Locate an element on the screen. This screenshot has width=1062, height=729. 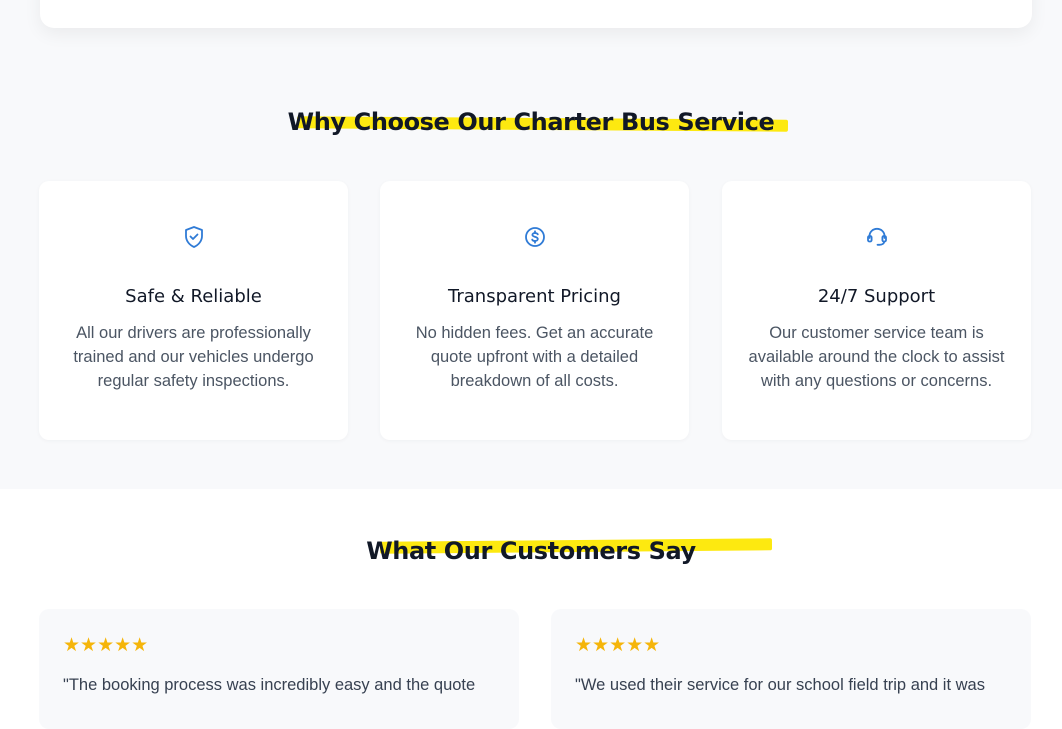
dollar-circle-icon is located at coordinates (534, 237).